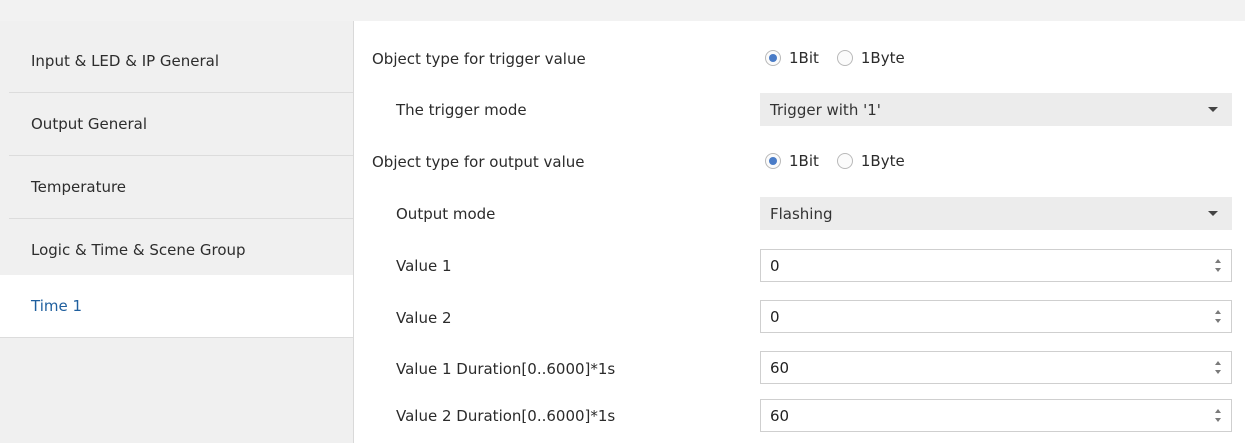  I want to click on value1-label: Value 1, so click(424, 266).